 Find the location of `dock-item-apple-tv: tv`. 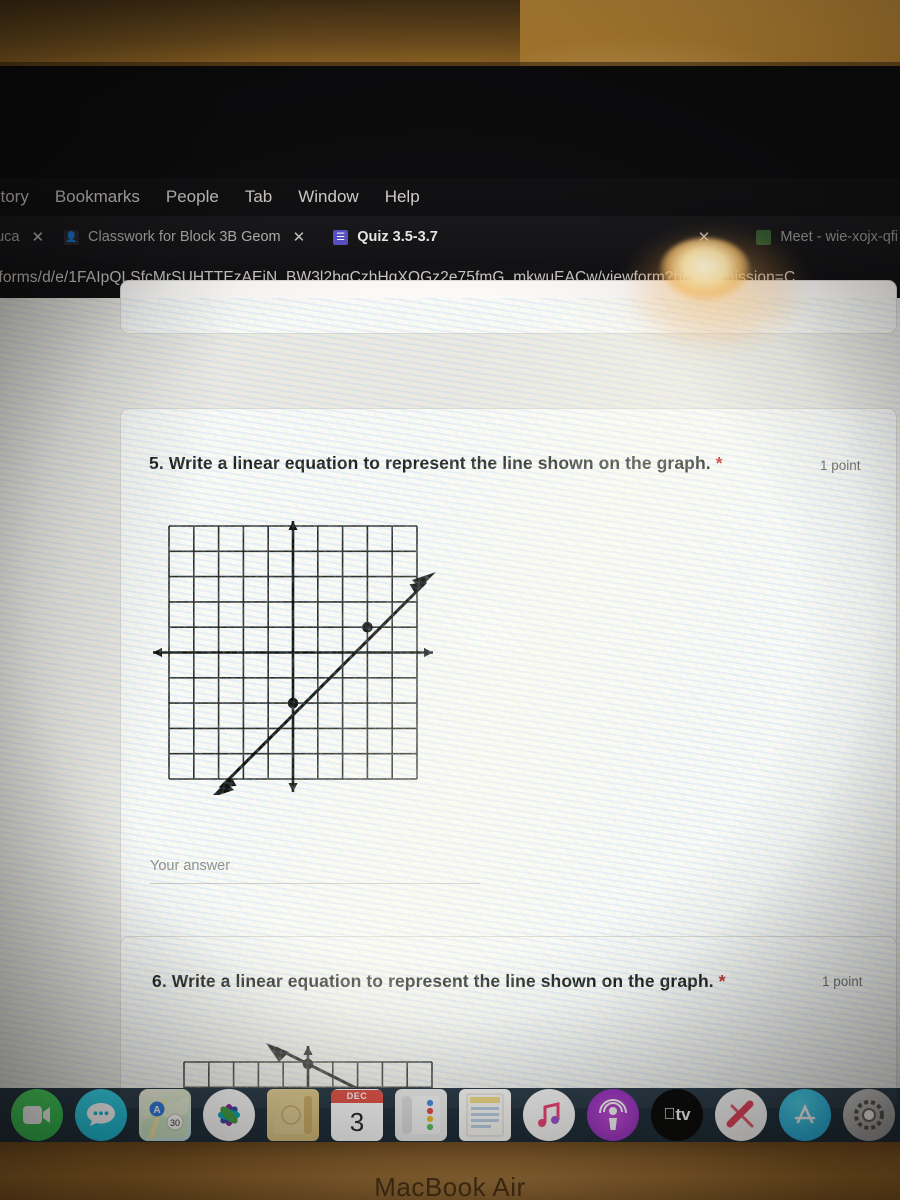

dock-item-apple-tv: tv is located at coordinates (677, 1115).